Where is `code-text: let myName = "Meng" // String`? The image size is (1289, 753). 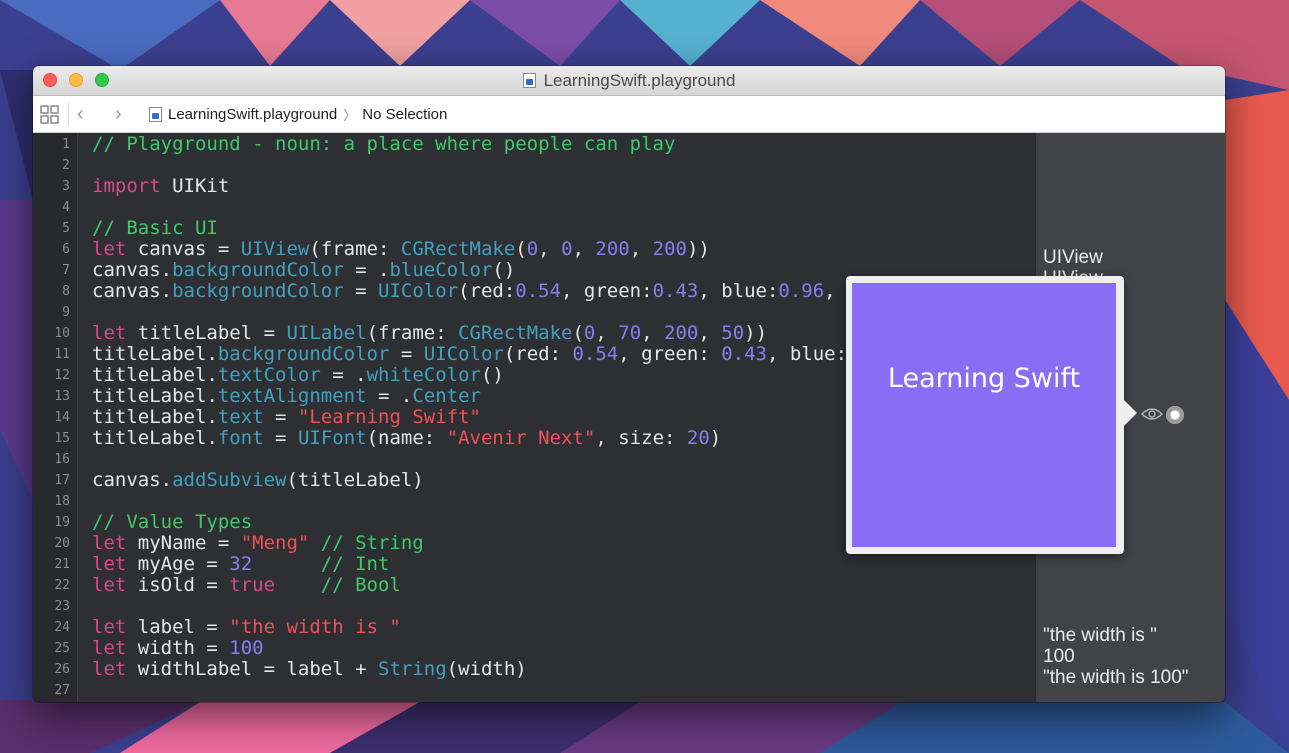 code-text: let myName = "Meng" // String is located at coordinates (258, 543).